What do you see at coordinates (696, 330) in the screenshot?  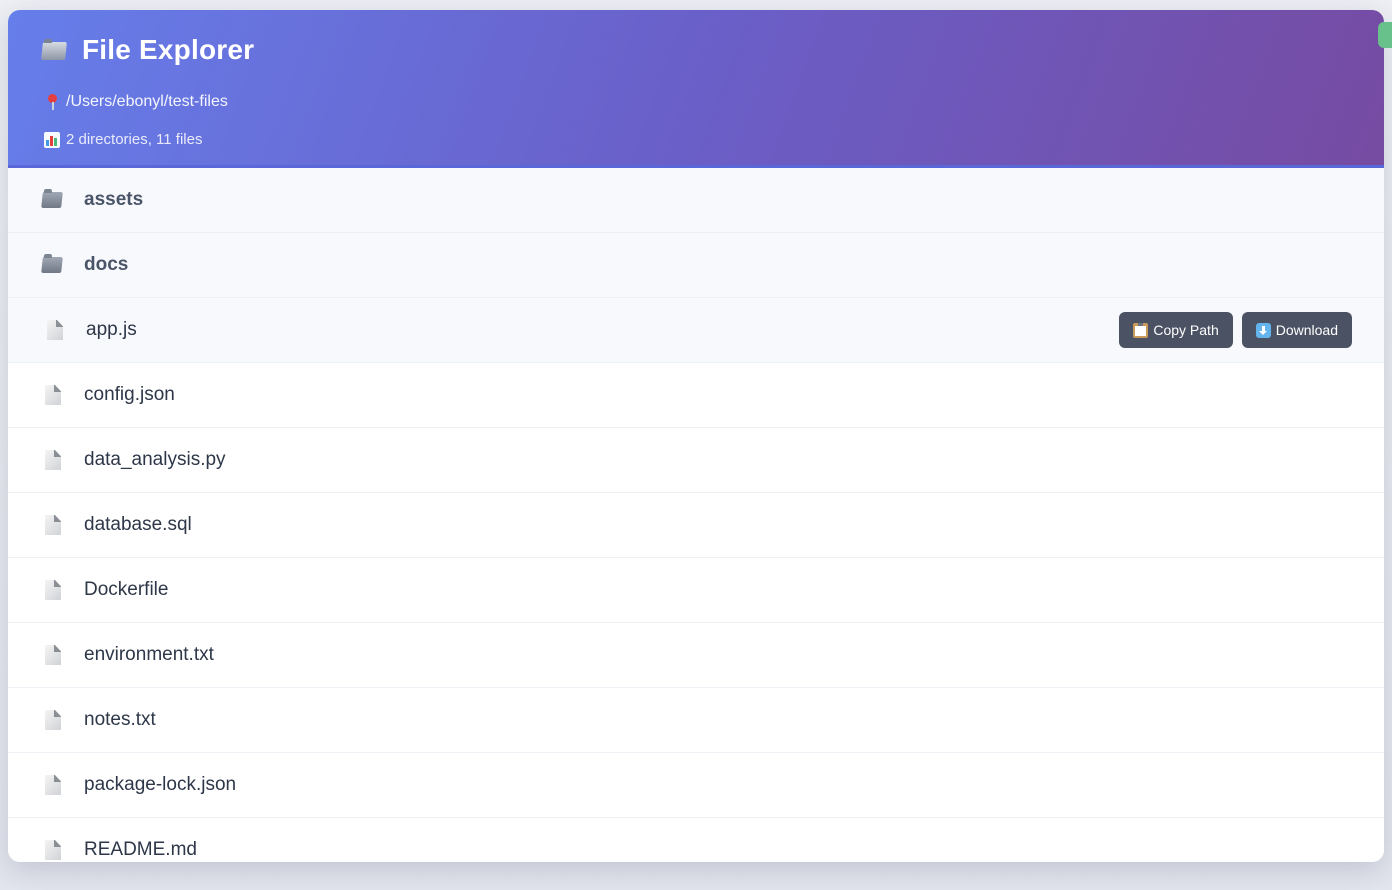 I see `list-item-app-js: app.js Copy Path Download` at bounding box center [696, 330].